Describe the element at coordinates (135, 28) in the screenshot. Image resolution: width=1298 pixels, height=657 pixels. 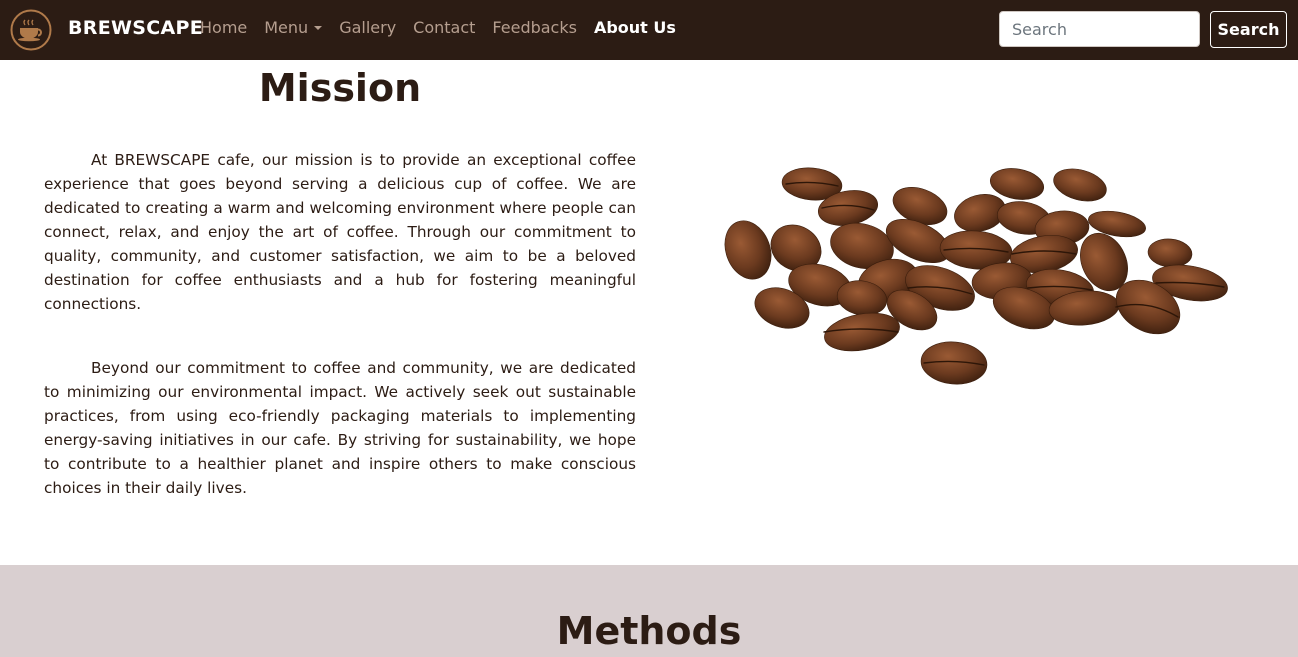
I see `brand-name: BREWSCAPE` at that location.